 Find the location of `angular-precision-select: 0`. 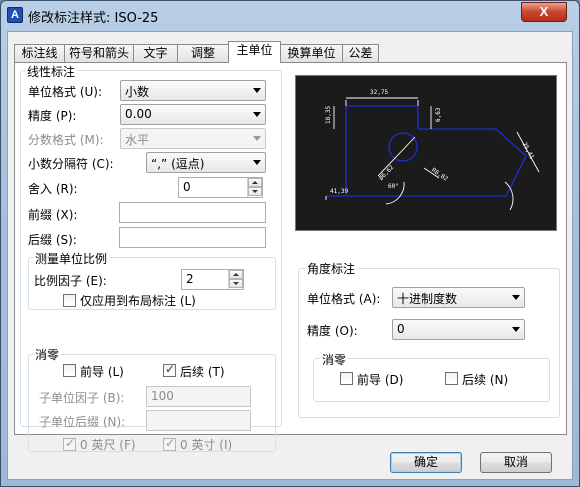

angular-precision-select: 0 is located at coordinates (458, 329).